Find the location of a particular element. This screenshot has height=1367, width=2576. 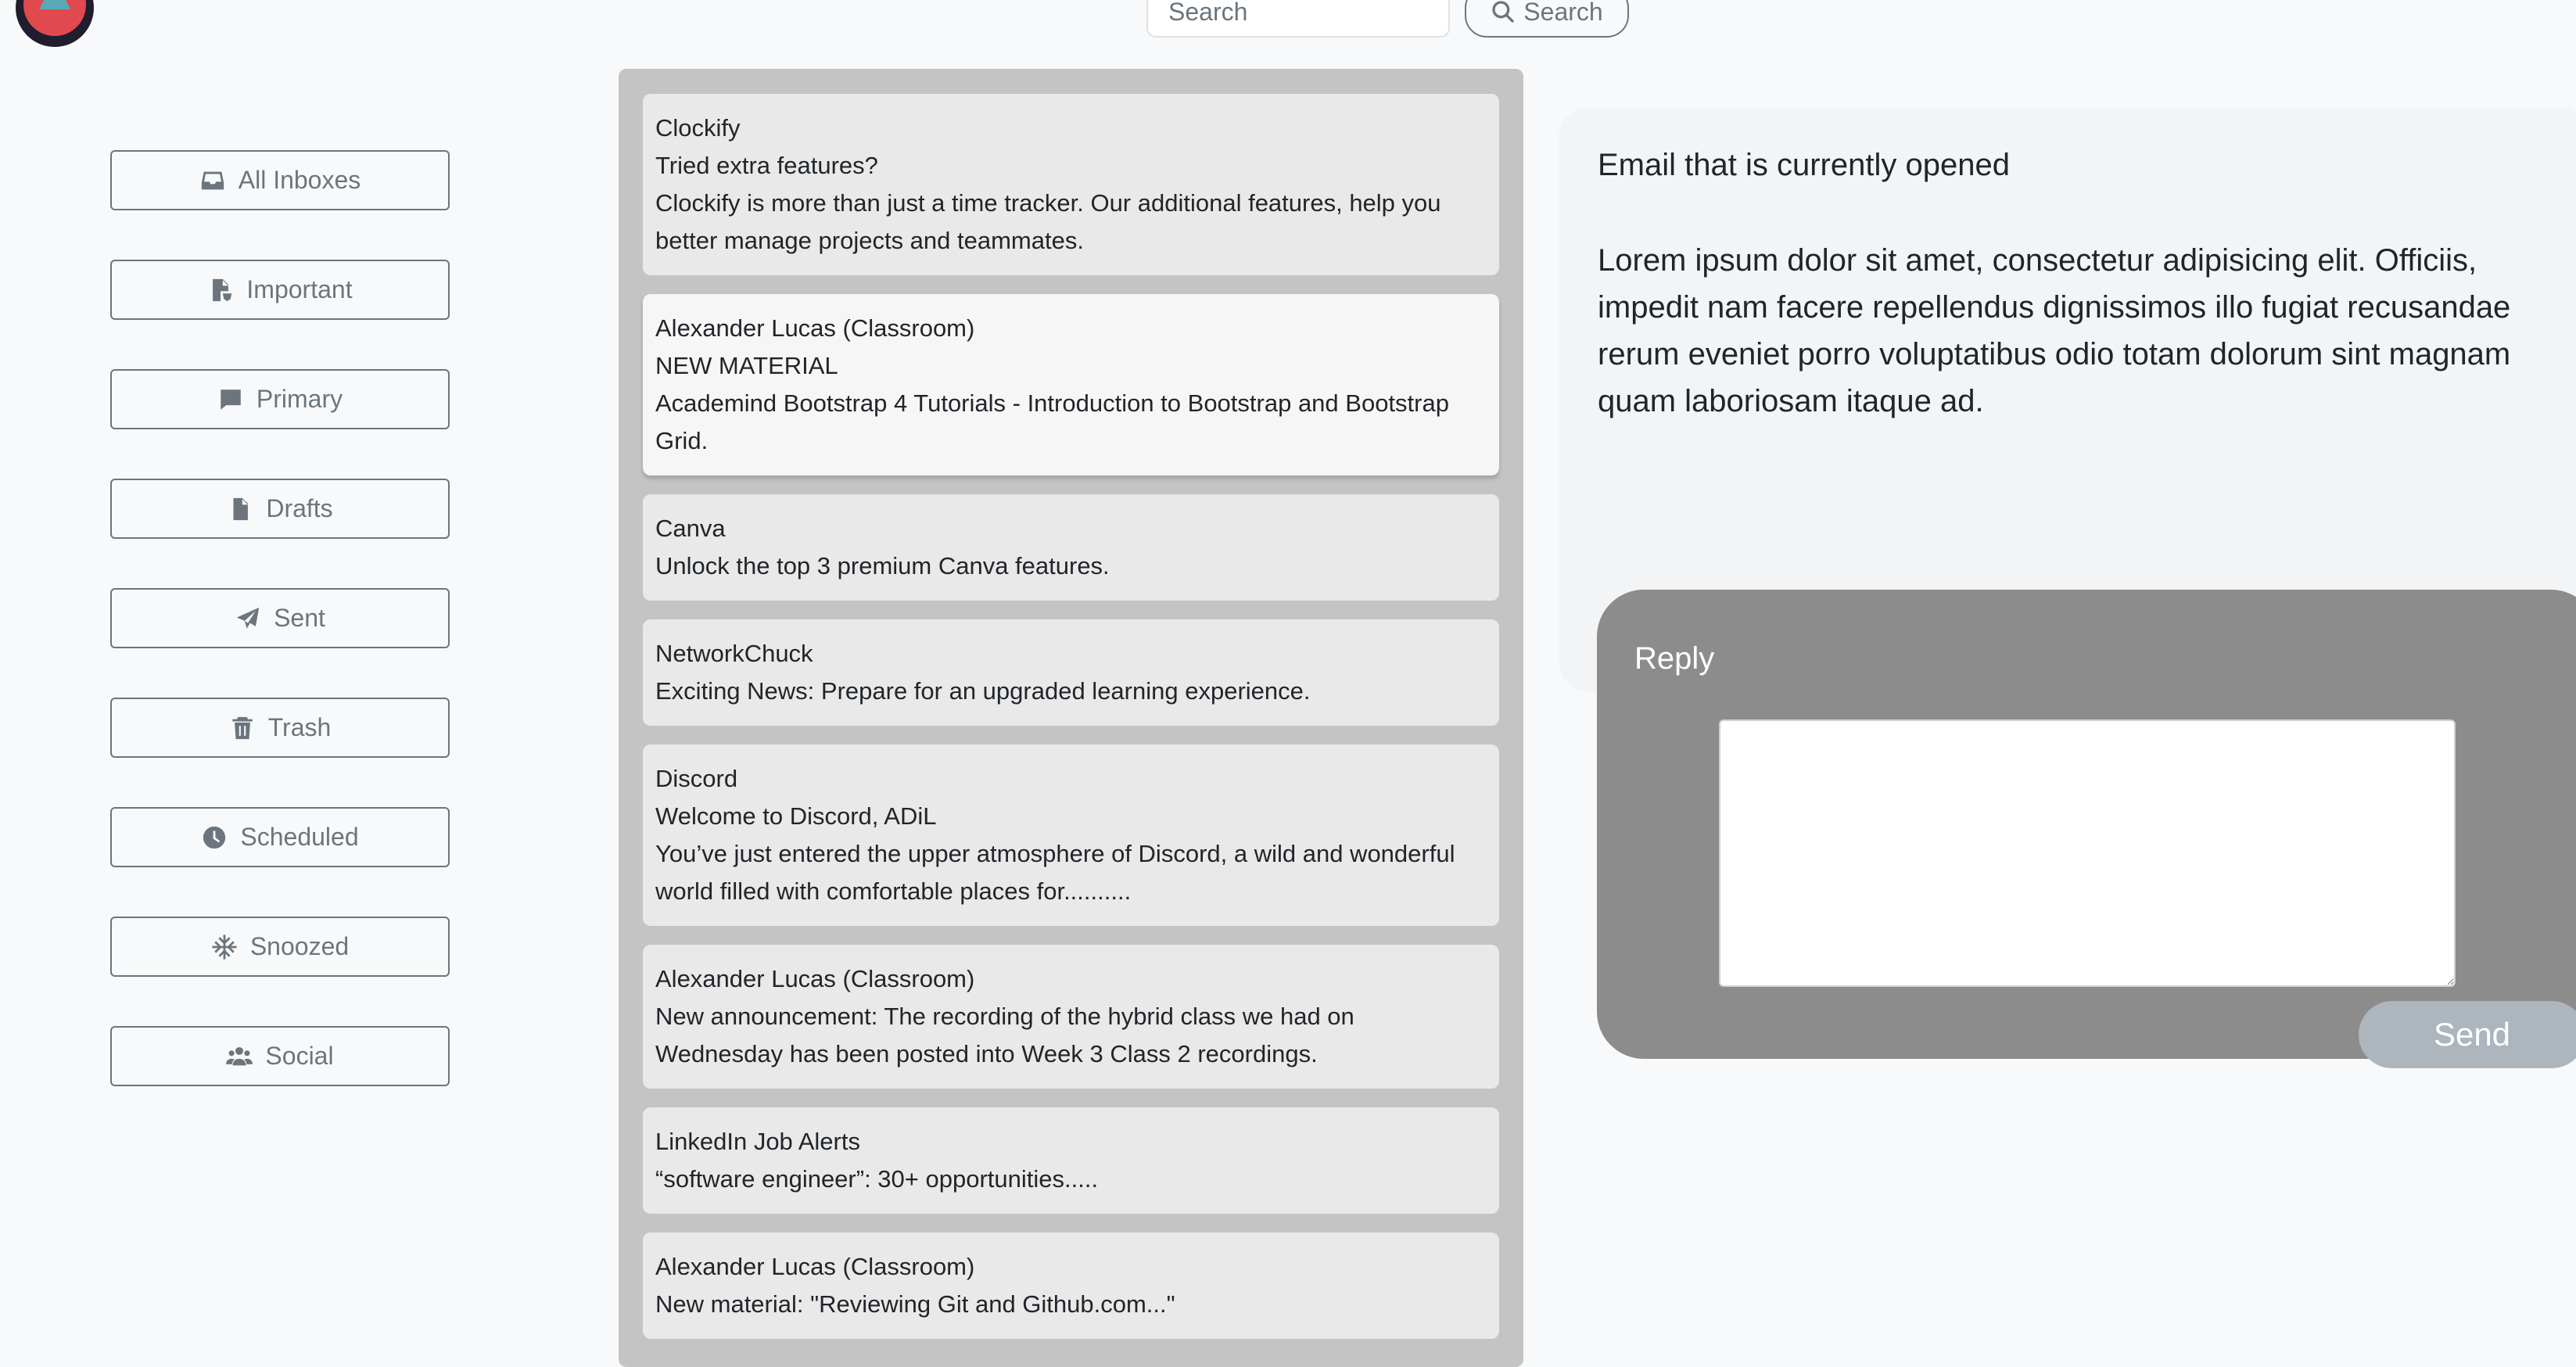

inbox-icon is located at coordinates (212, 180).